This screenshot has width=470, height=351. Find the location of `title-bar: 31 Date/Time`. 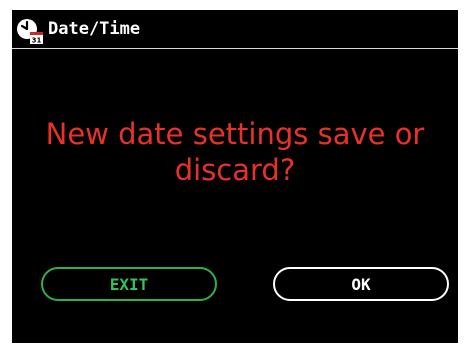

title-bar: 31 Date/Time is located at coordinates (235, 29).